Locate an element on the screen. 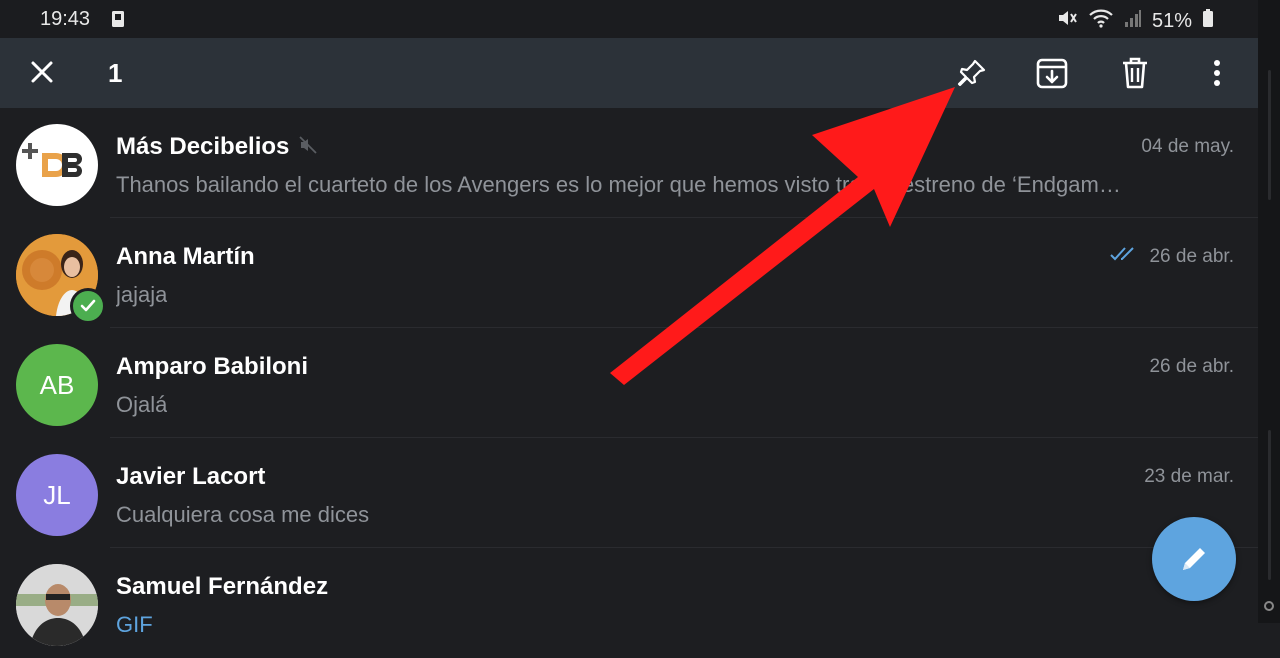  chat-name: Anna Martín is located at coordinates (185, 256).